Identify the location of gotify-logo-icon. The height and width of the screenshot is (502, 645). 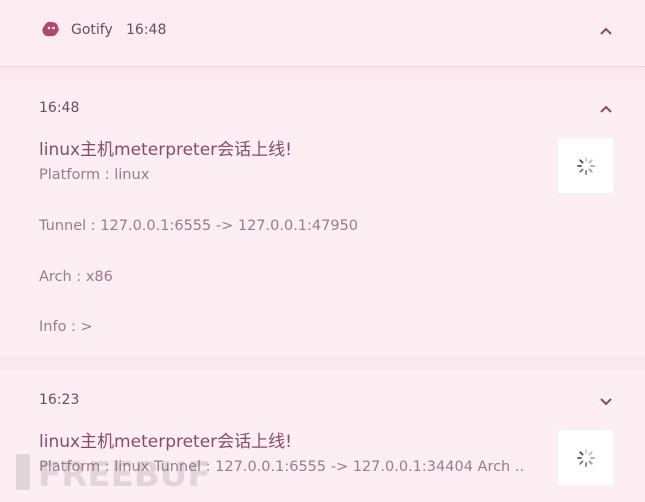
(50, 29).